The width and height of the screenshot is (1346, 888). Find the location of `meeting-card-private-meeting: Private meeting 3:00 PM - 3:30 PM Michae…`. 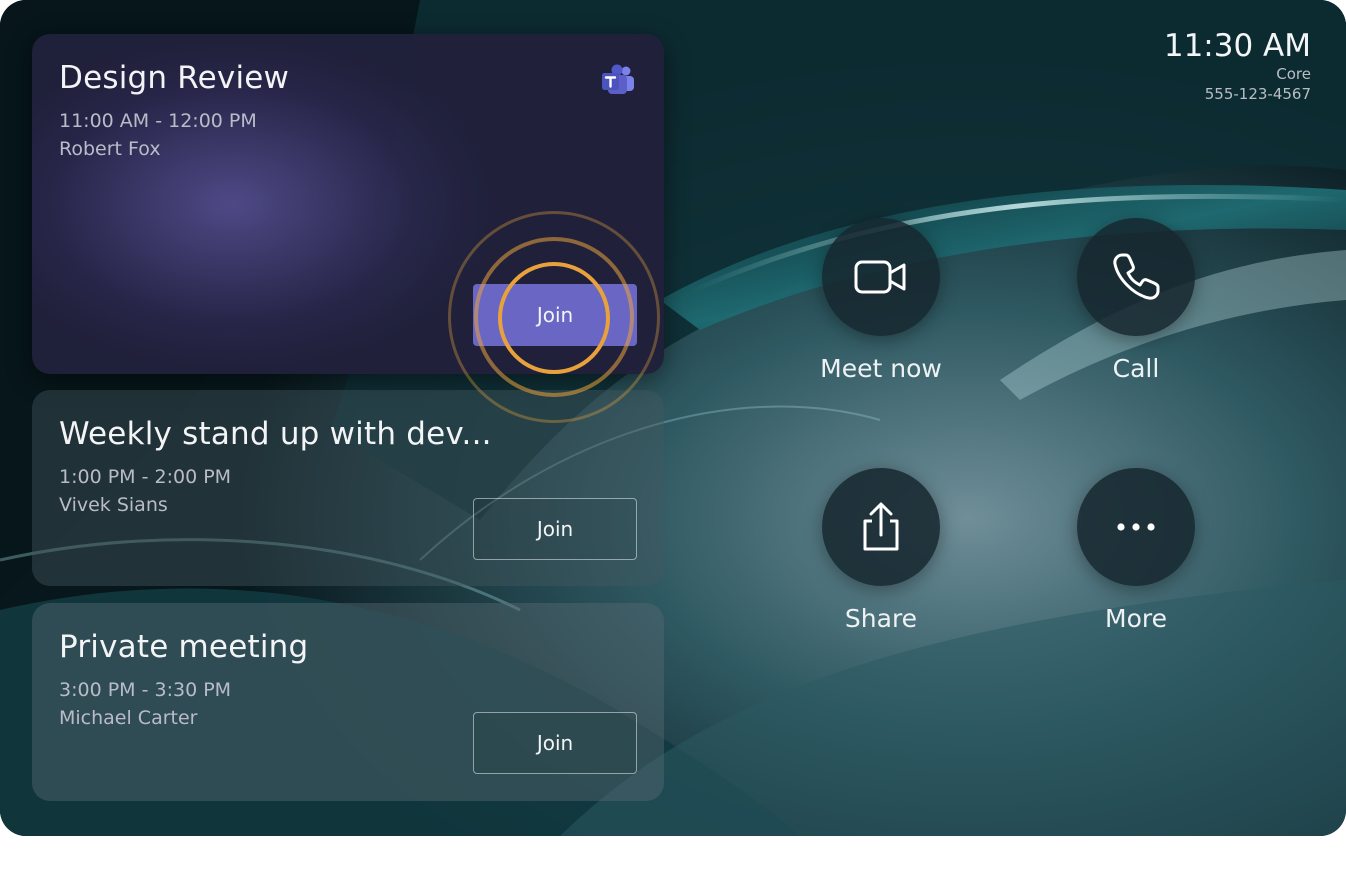

meeting-card-private-meeting: Private meeting 3:00 PM - 3:30 PM Michae… is located at coordinates (348, 702).